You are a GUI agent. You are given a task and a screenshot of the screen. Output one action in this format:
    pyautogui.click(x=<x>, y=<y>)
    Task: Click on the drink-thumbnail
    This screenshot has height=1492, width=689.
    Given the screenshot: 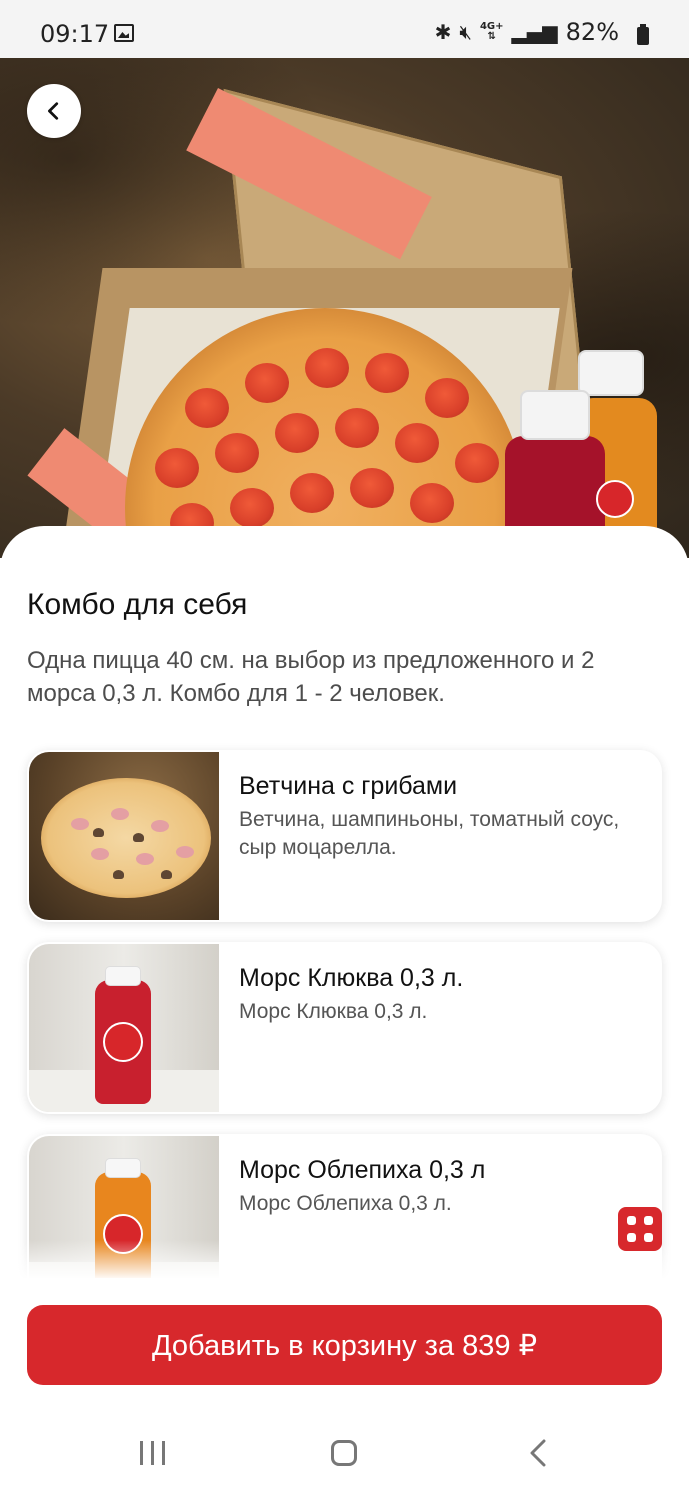 What is the action you would take?
    pyautogui.click(x=124, y=1028)
    